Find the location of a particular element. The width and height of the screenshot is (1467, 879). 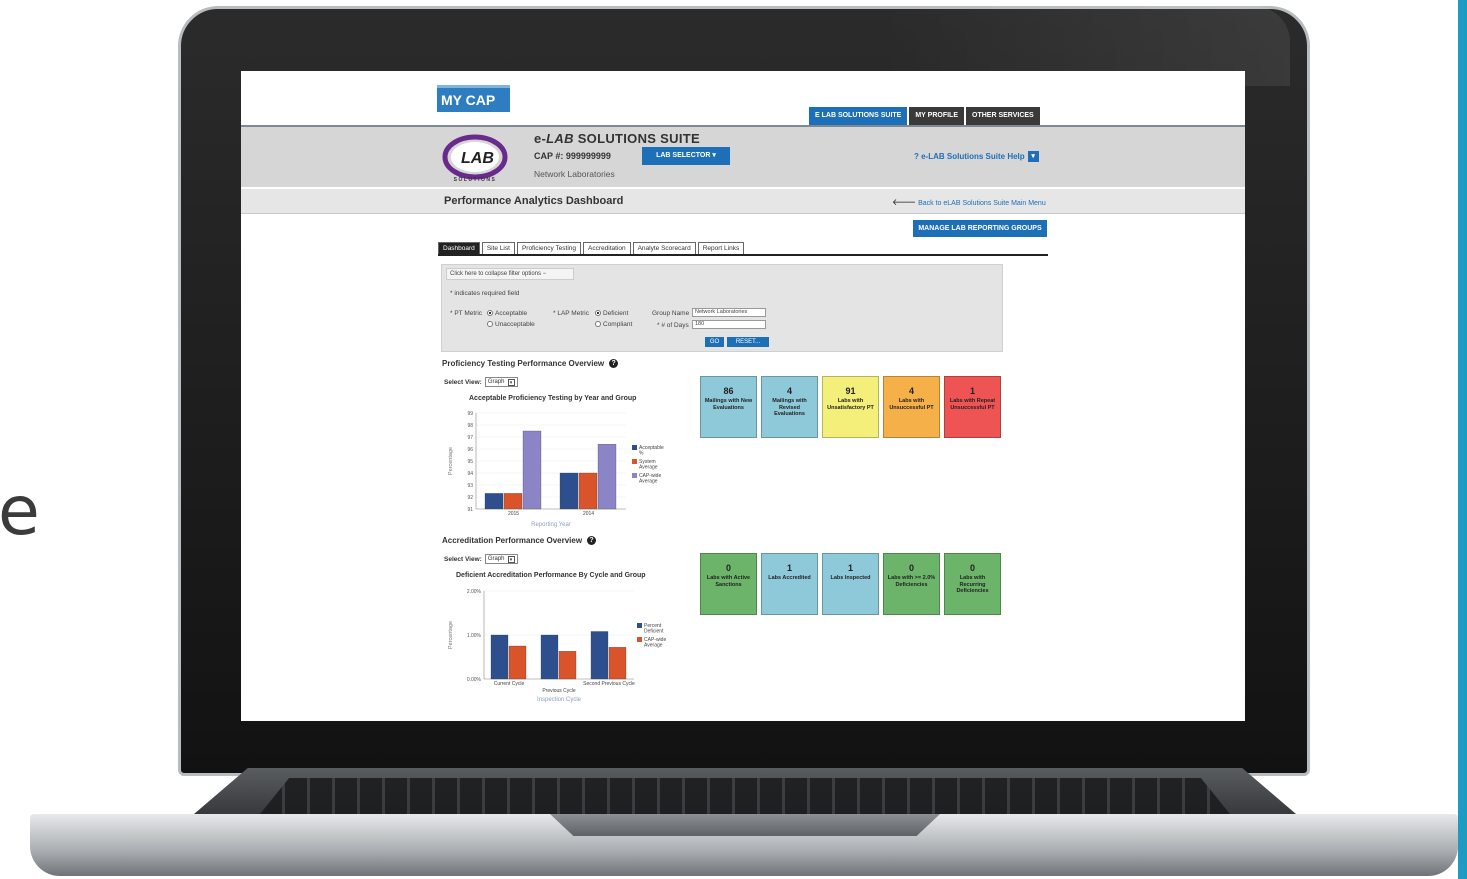

back-link: 🡐 Back to eLAB Solutions Suite Main Menu is located at coordinates (969, 202).